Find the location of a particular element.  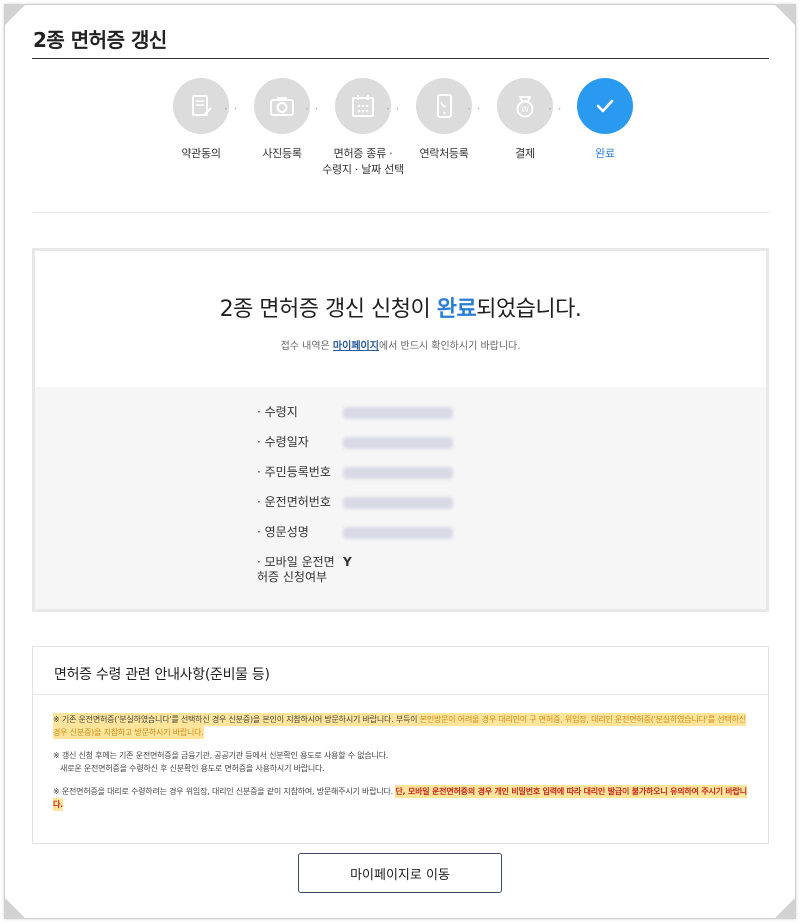

result-subtitle: 접수 내역은 마이페이지에서 반드시 확인하시기 바랍니다. is located at coordinates (400, 344).